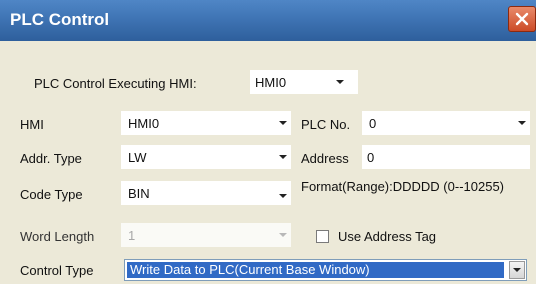  Describe the element at coordinates (57, 270) in the screenshot. I see `control-type-label: Control Type` at that location.